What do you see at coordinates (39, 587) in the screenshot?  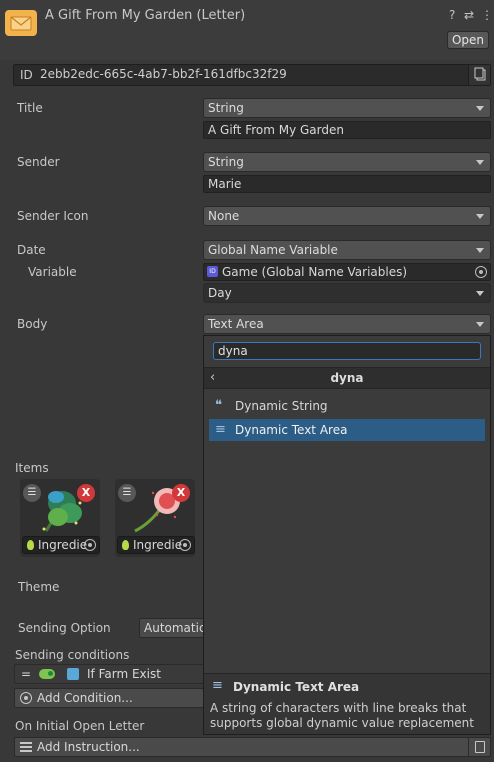 I see `theme-label: Theme` at bounding box center [39, 587].